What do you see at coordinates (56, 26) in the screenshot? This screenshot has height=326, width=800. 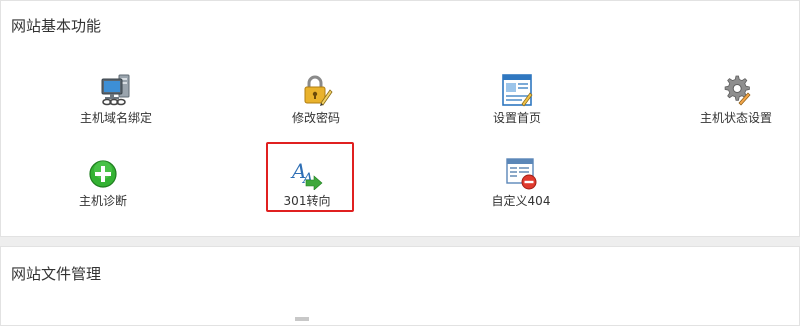 I see `panel-title: 网站基本功能` at bounding box center [56, 26].